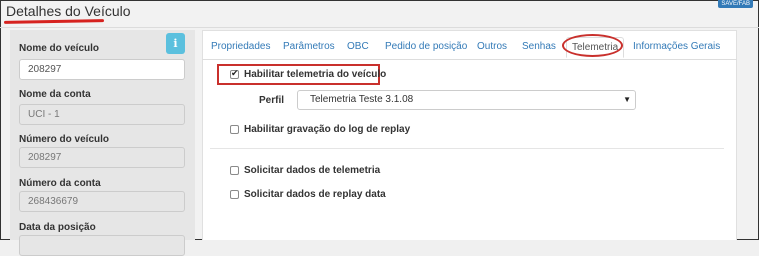 The image size is (759, 256). What do you see at coordinates (358, 46) in the screenshot?
I see `tab-obc: OBC` at bounding box center [358, 46].